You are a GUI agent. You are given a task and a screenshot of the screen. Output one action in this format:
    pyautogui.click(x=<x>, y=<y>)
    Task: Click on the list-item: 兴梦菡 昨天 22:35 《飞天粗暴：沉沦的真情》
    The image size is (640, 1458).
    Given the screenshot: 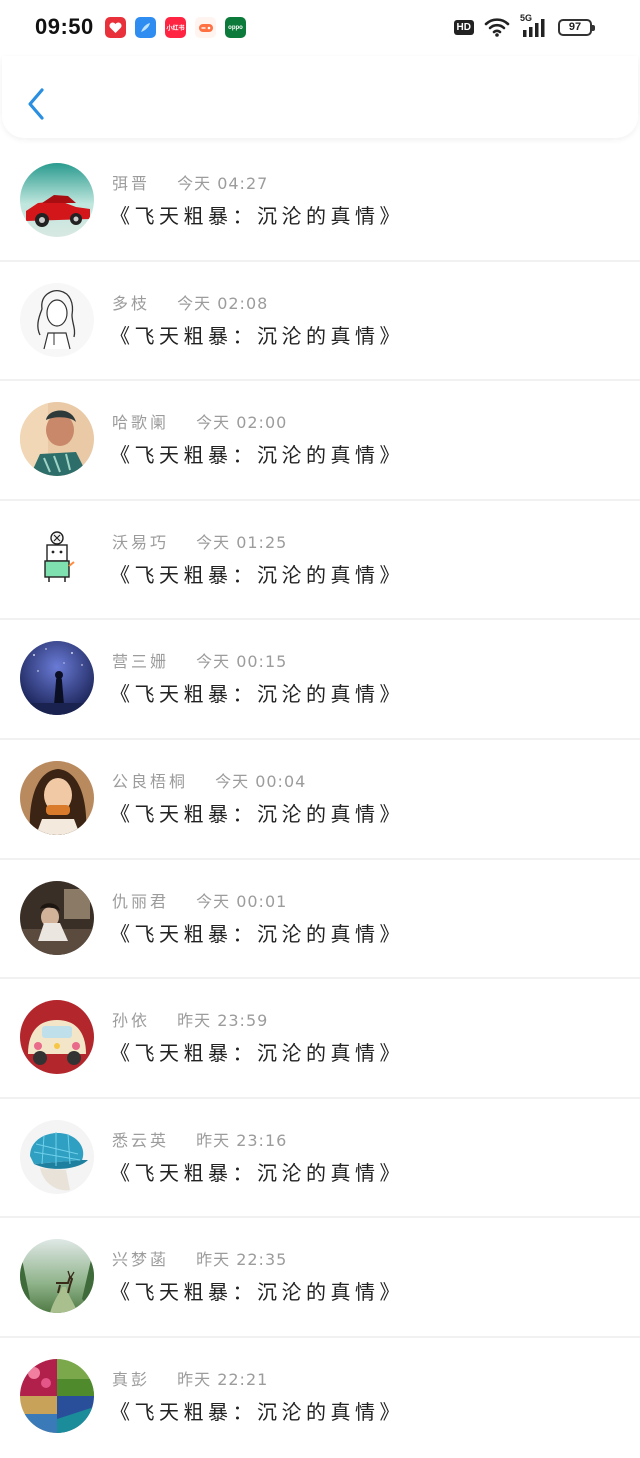 What is the action you would take?
    pyautogui.click(x=320, y=1278)
    